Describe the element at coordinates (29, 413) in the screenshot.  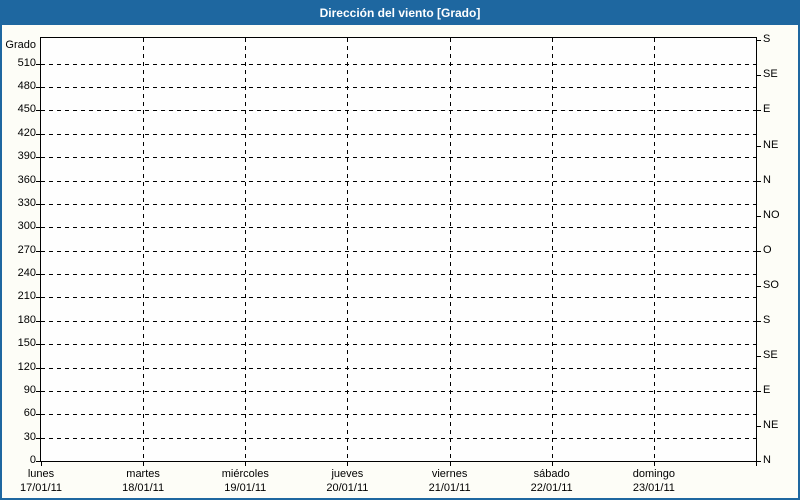
I see `y-tick-label: 60` at that location.